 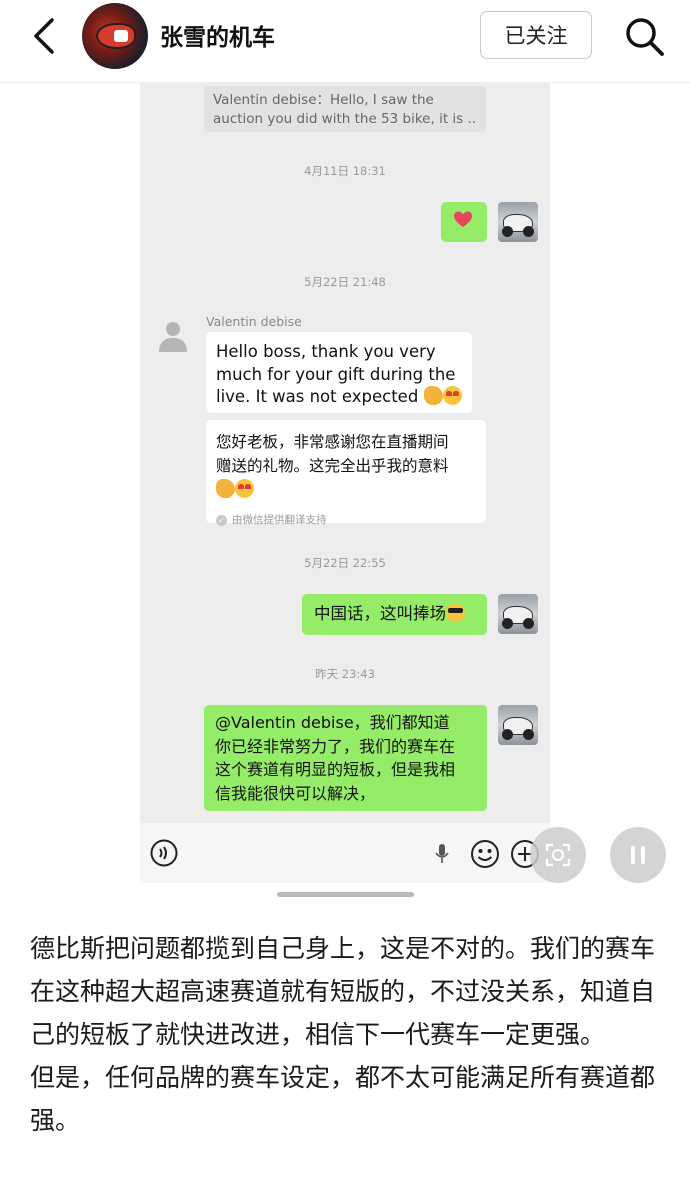 What do you see at coordinates (332, 442) in the screenshot?
I see `translation-line: 您好老板，非常感谢您在直播期间` at bounding box center [332, 442].